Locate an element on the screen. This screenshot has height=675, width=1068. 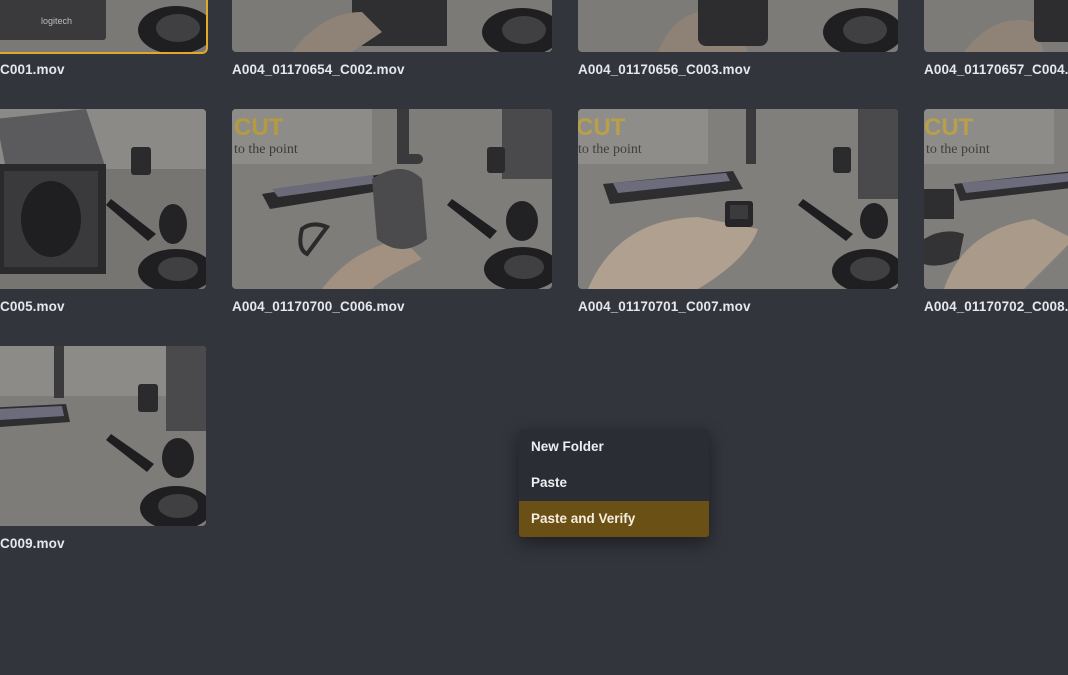
clip-name: A004_01170657_C004. is located at coordinates (996, 69).